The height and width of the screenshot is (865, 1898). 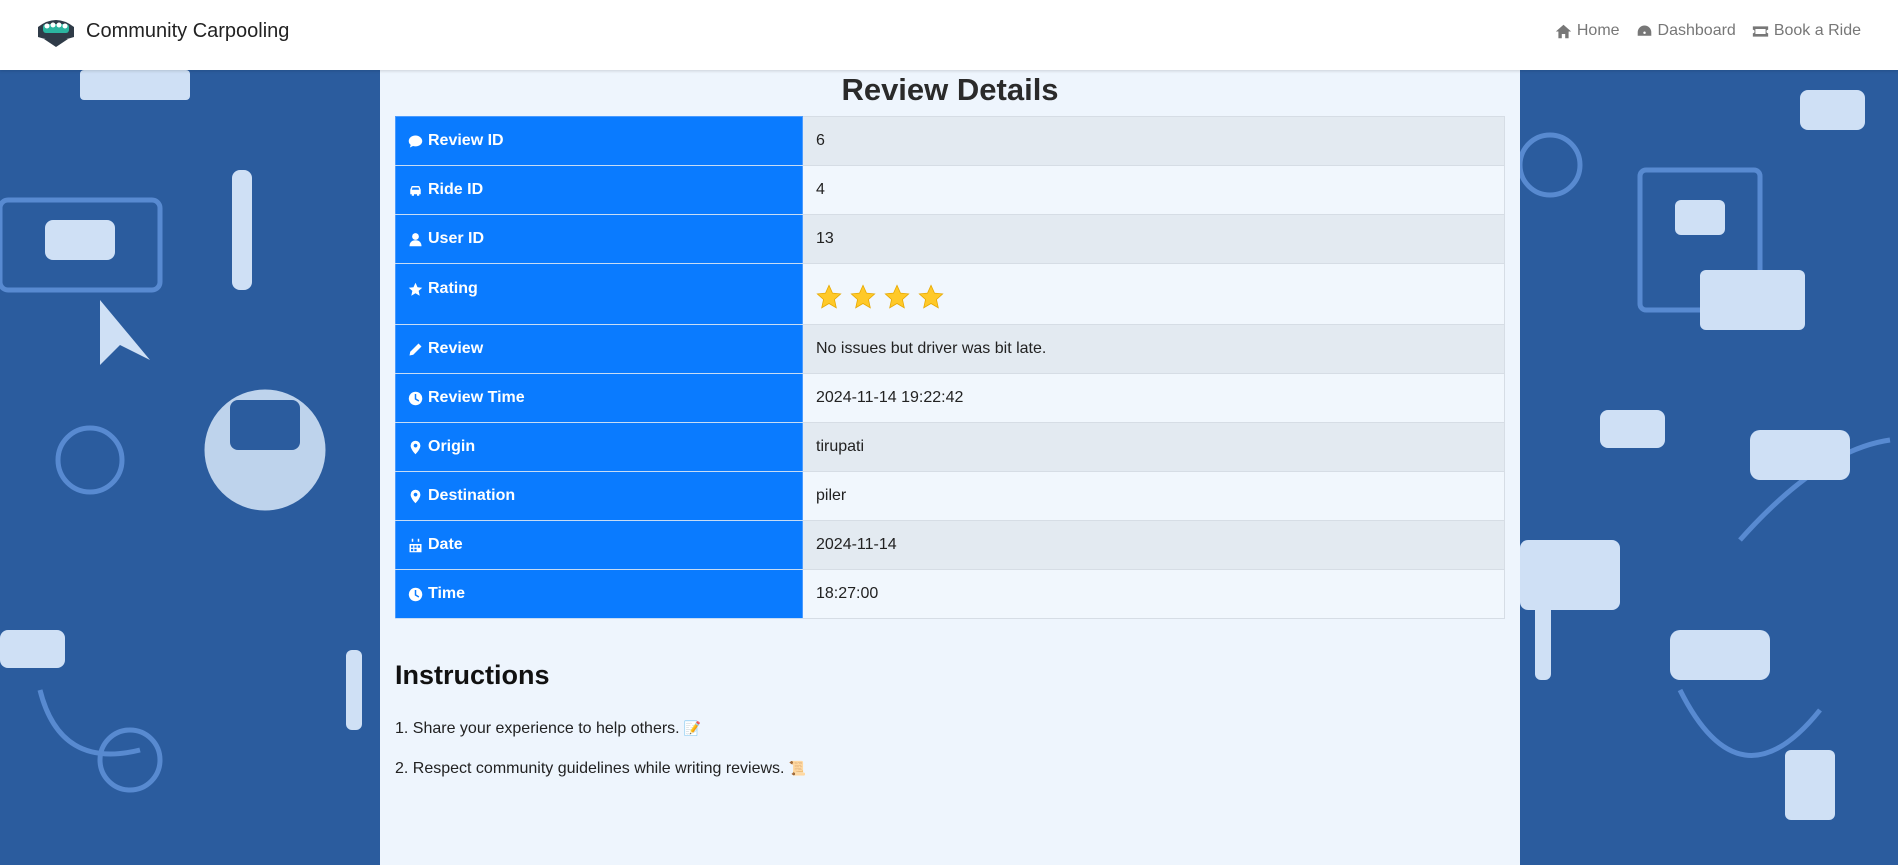 What do you see at coordinates (692, 728) in the screenshot?
I see `memo-emoji-icon: 📝` at bounding box center [692, 728].